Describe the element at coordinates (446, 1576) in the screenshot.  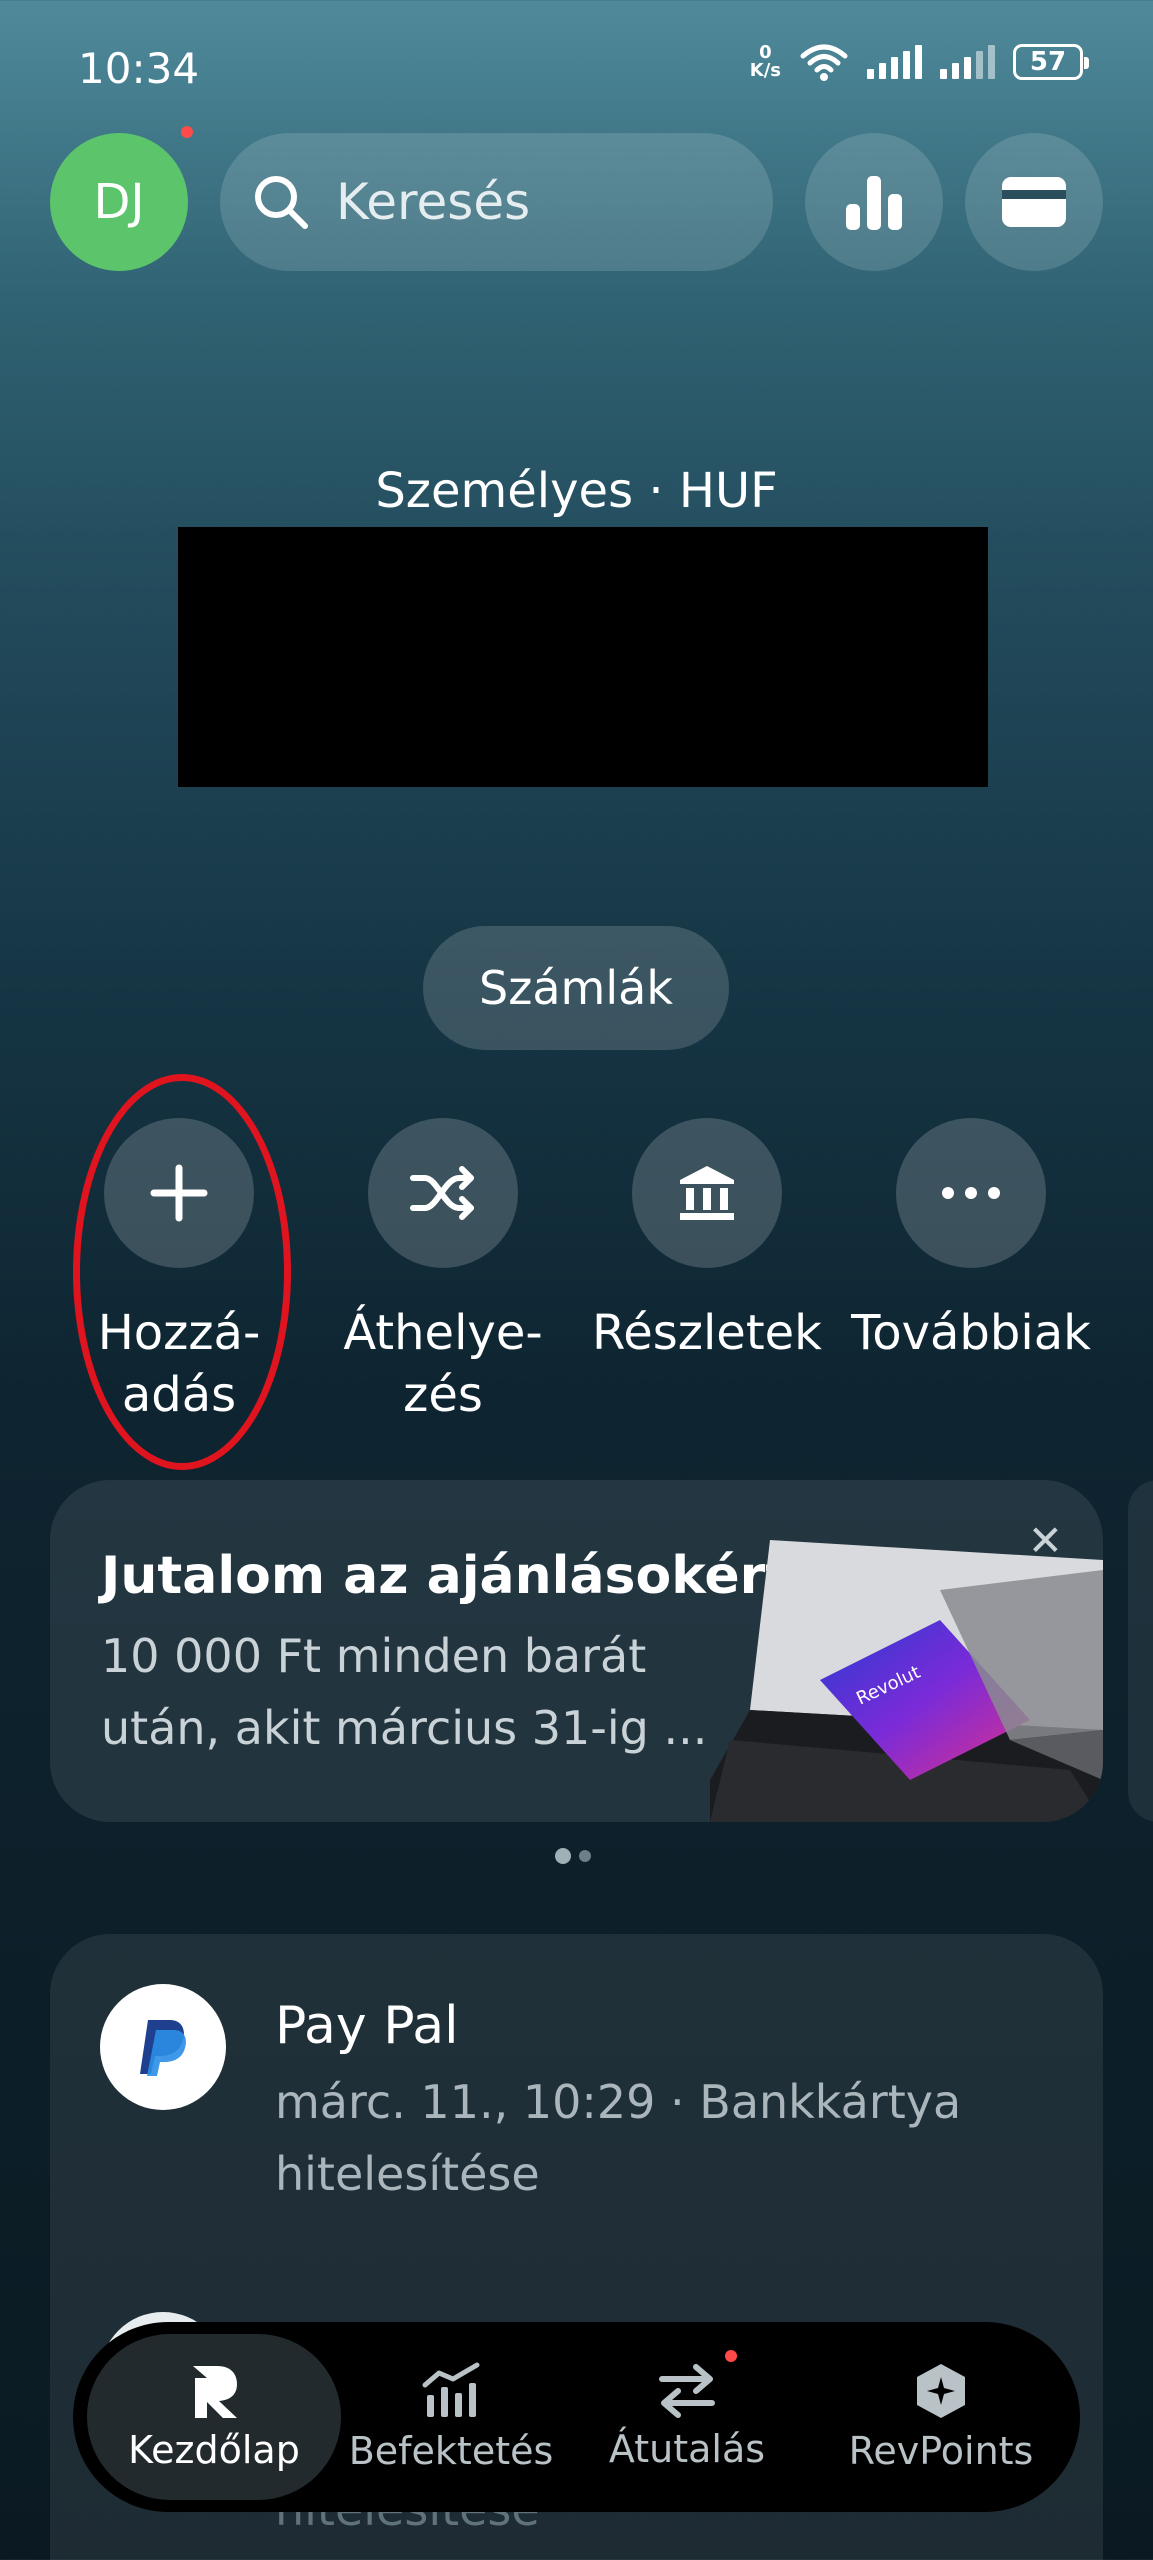
I see `promo-title: Jutalom az ajánlásokért` at that location.